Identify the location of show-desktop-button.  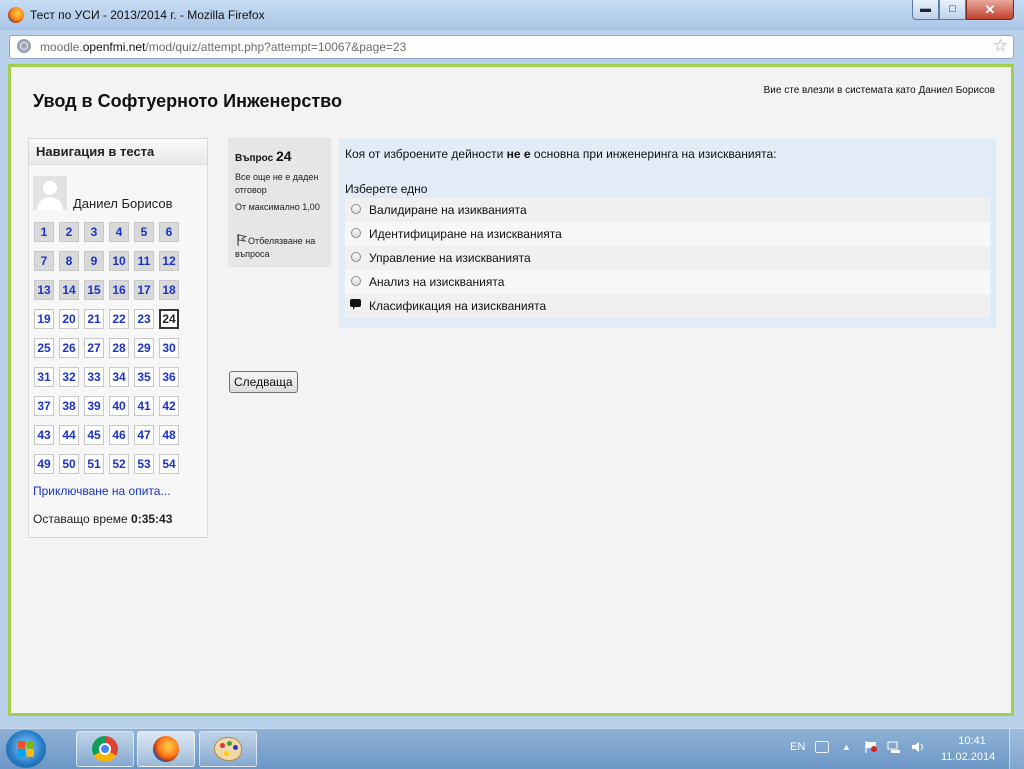
(1016, 749).